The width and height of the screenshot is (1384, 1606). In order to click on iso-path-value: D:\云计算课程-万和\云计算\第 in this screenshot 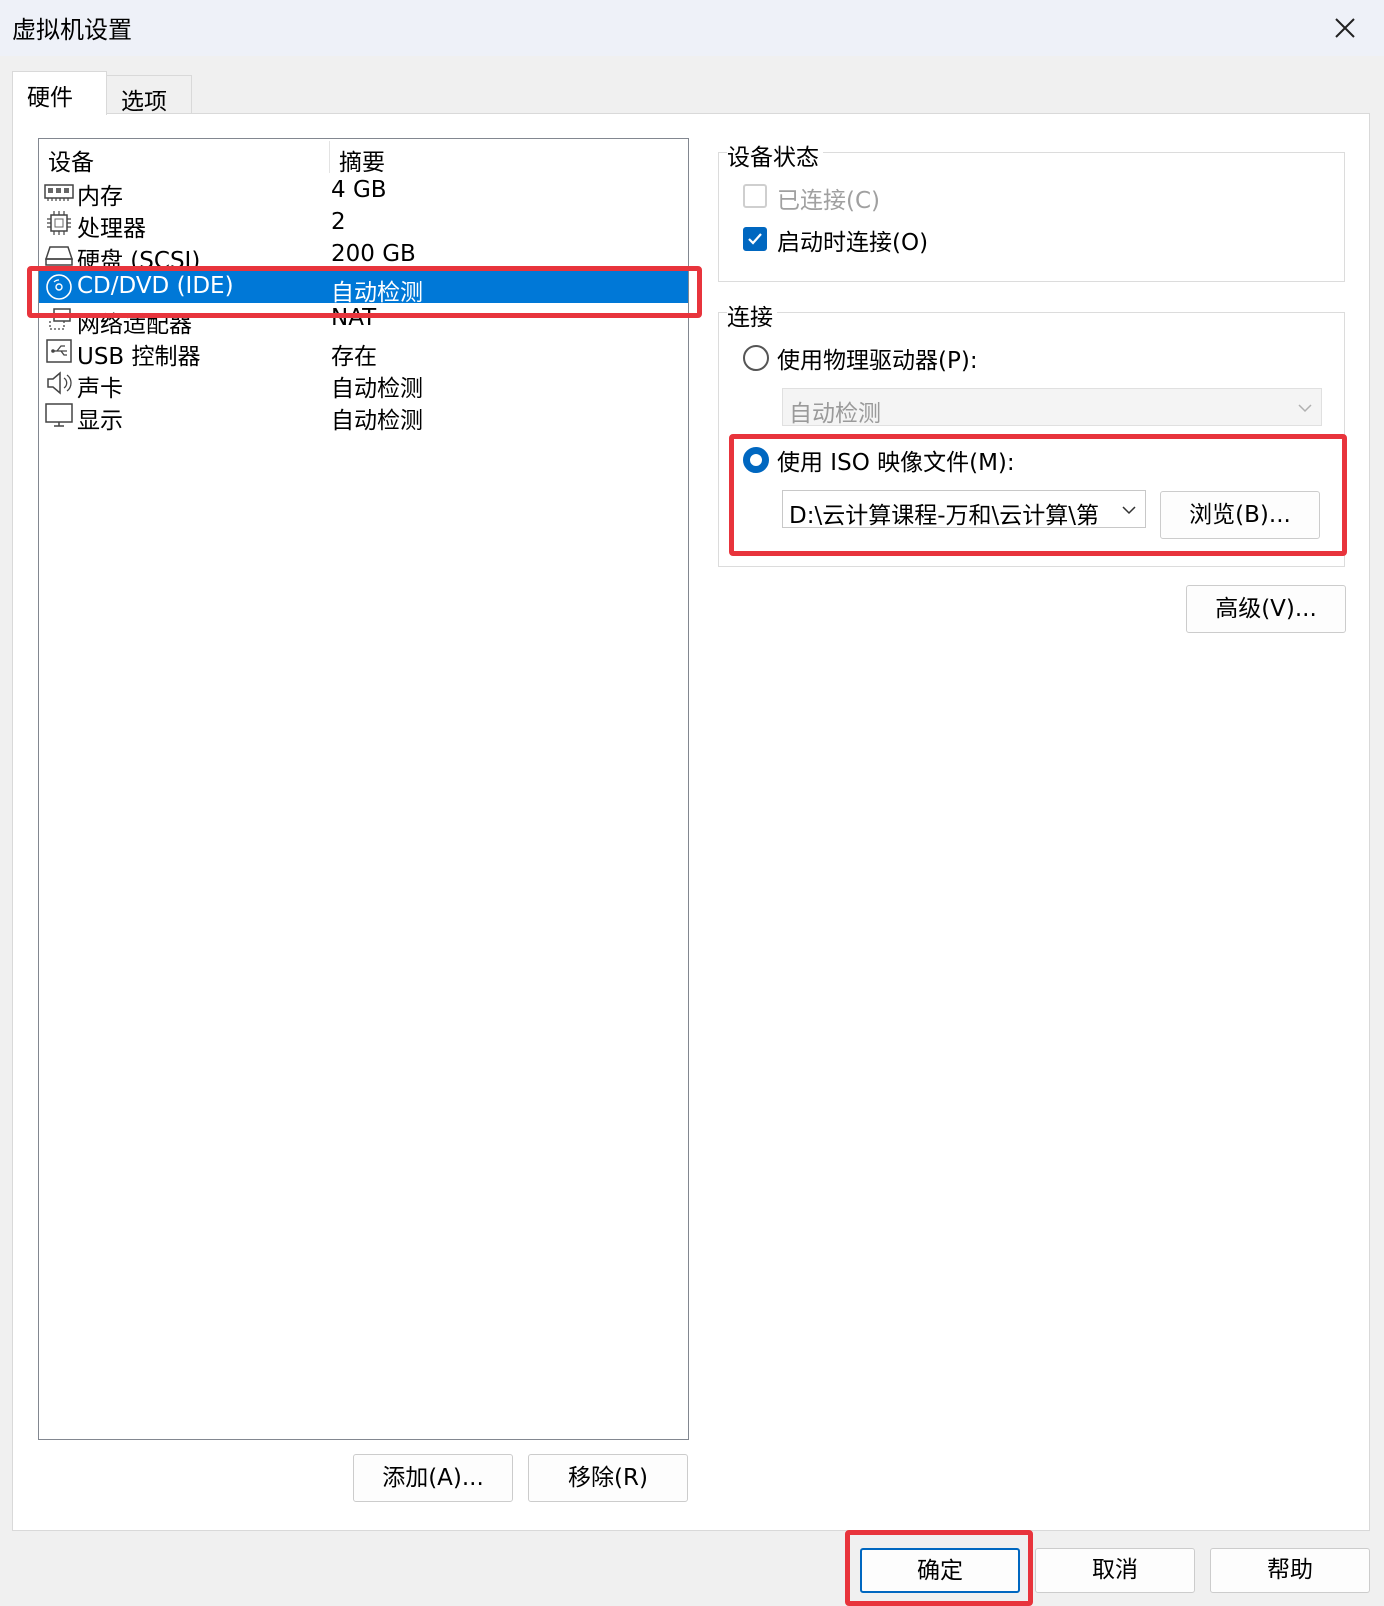, I will do `click(944, 515)`.